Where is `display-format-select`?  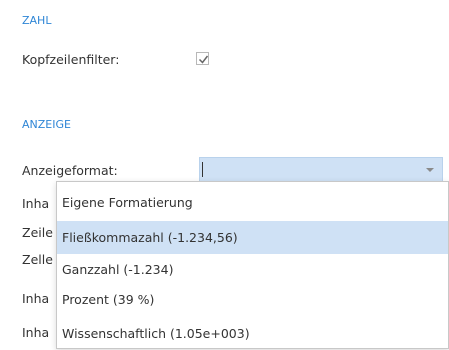 display-format-select is located at coordinates (321, 169).